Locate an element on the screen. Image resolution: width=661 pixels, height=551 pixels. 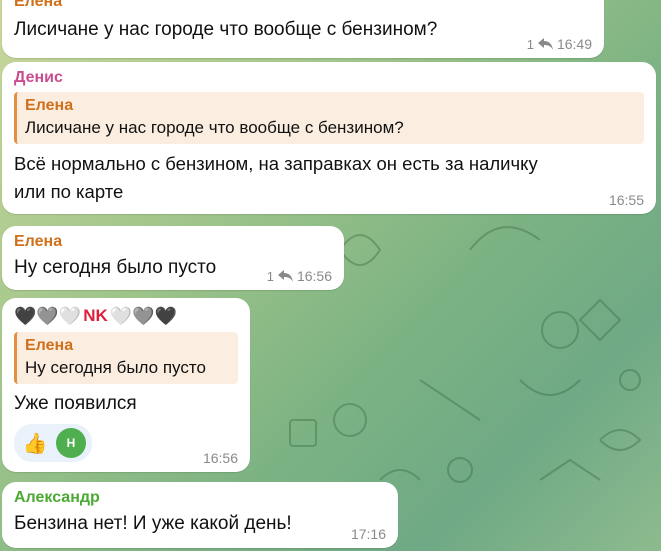
message-bubble: Елена Ну сегодня было пусто 1 16:56 is located at coordinates (173, 258).